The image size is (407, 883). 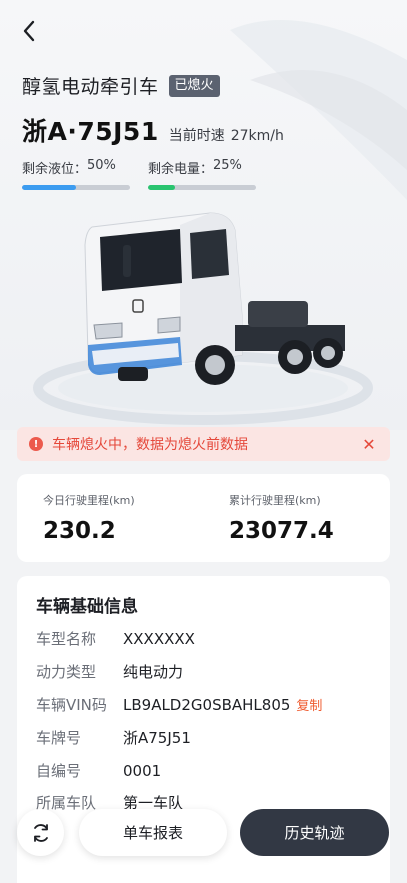 What do you see at coordinates (87, 607) in the screenshot?
I see `info-title: 车辆基础信息` at bounding box center [87, 607].